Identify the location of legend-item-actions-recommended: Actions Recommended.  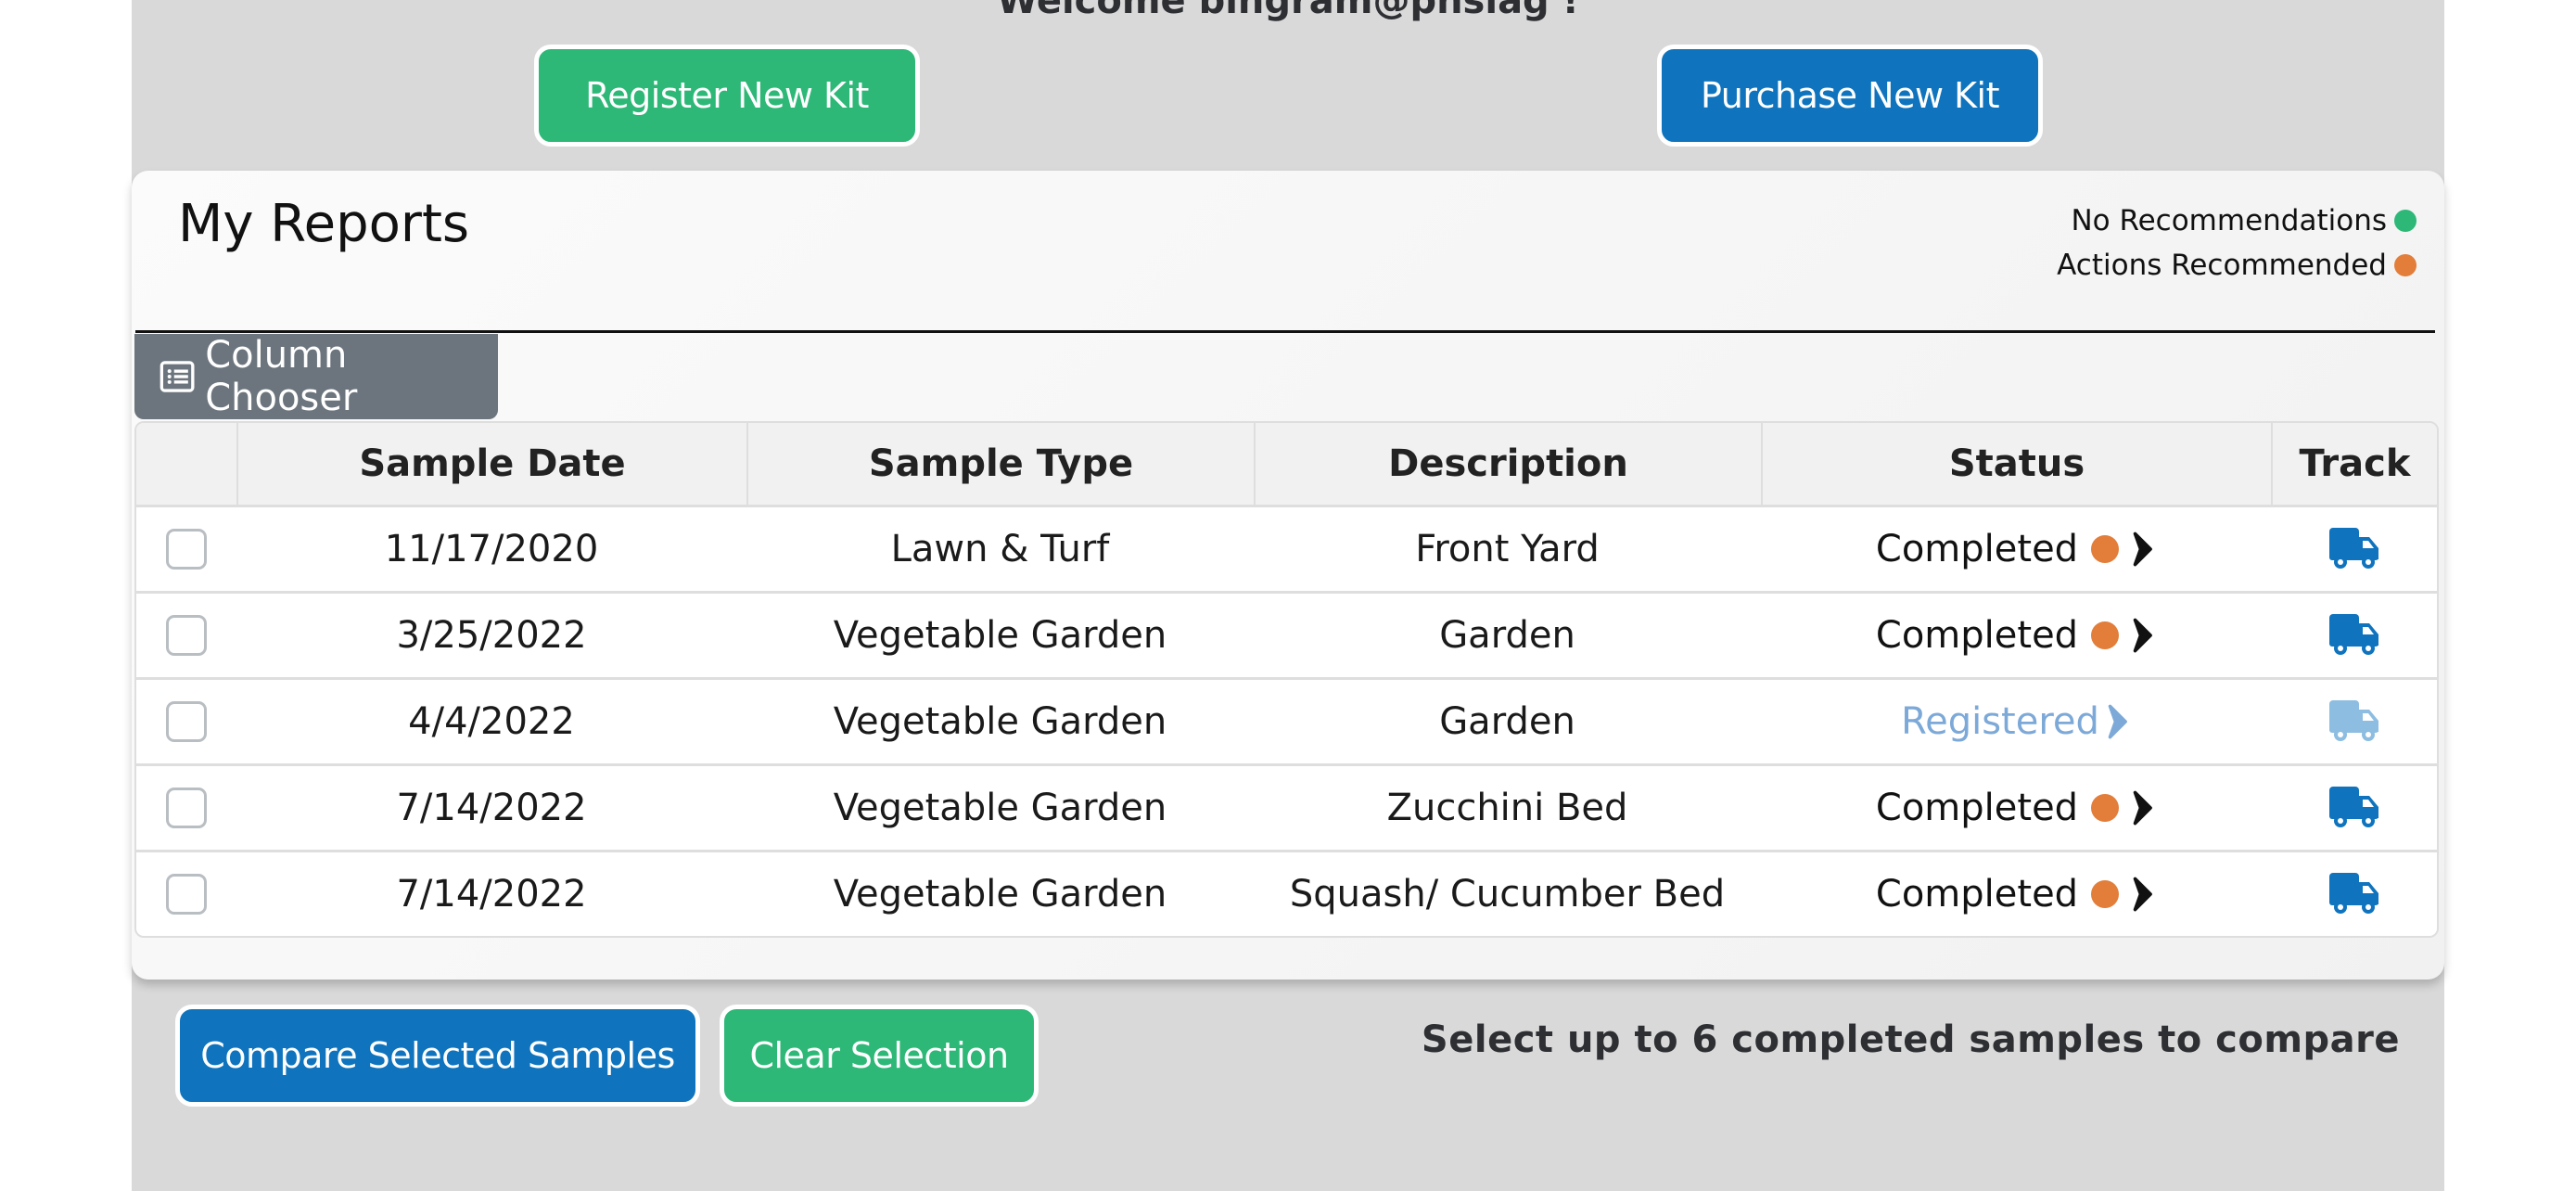
(2237, 265).